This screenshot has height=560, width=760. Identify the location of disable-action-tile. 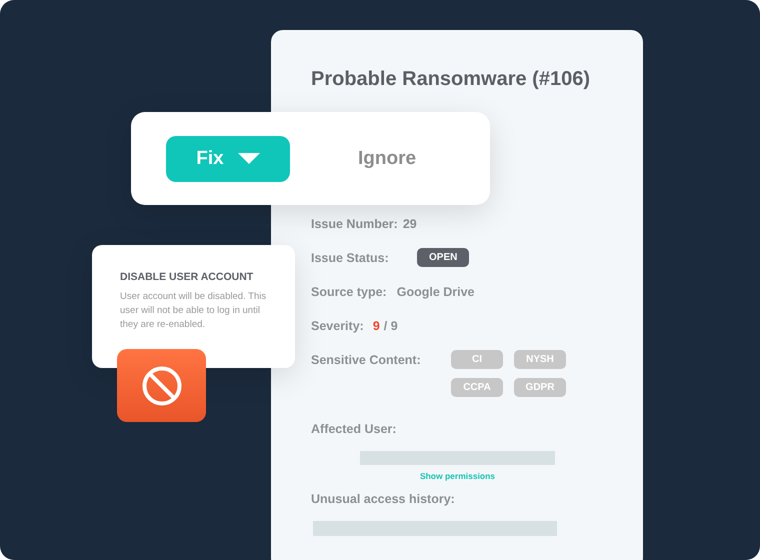
(161, 385).